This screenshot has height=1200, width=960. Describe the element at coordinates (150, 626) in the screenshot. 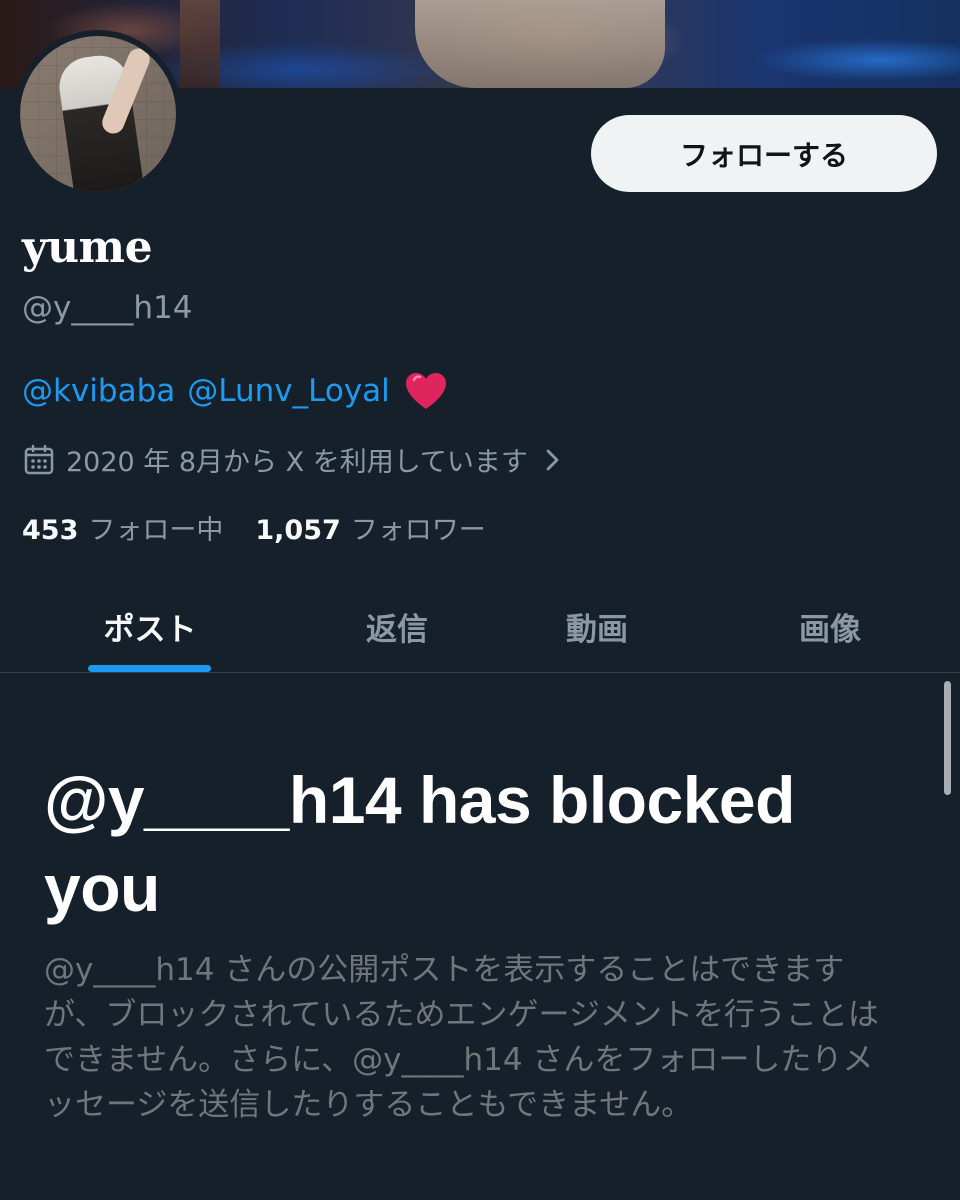

I see `tab-posts: ポスト` at that location.